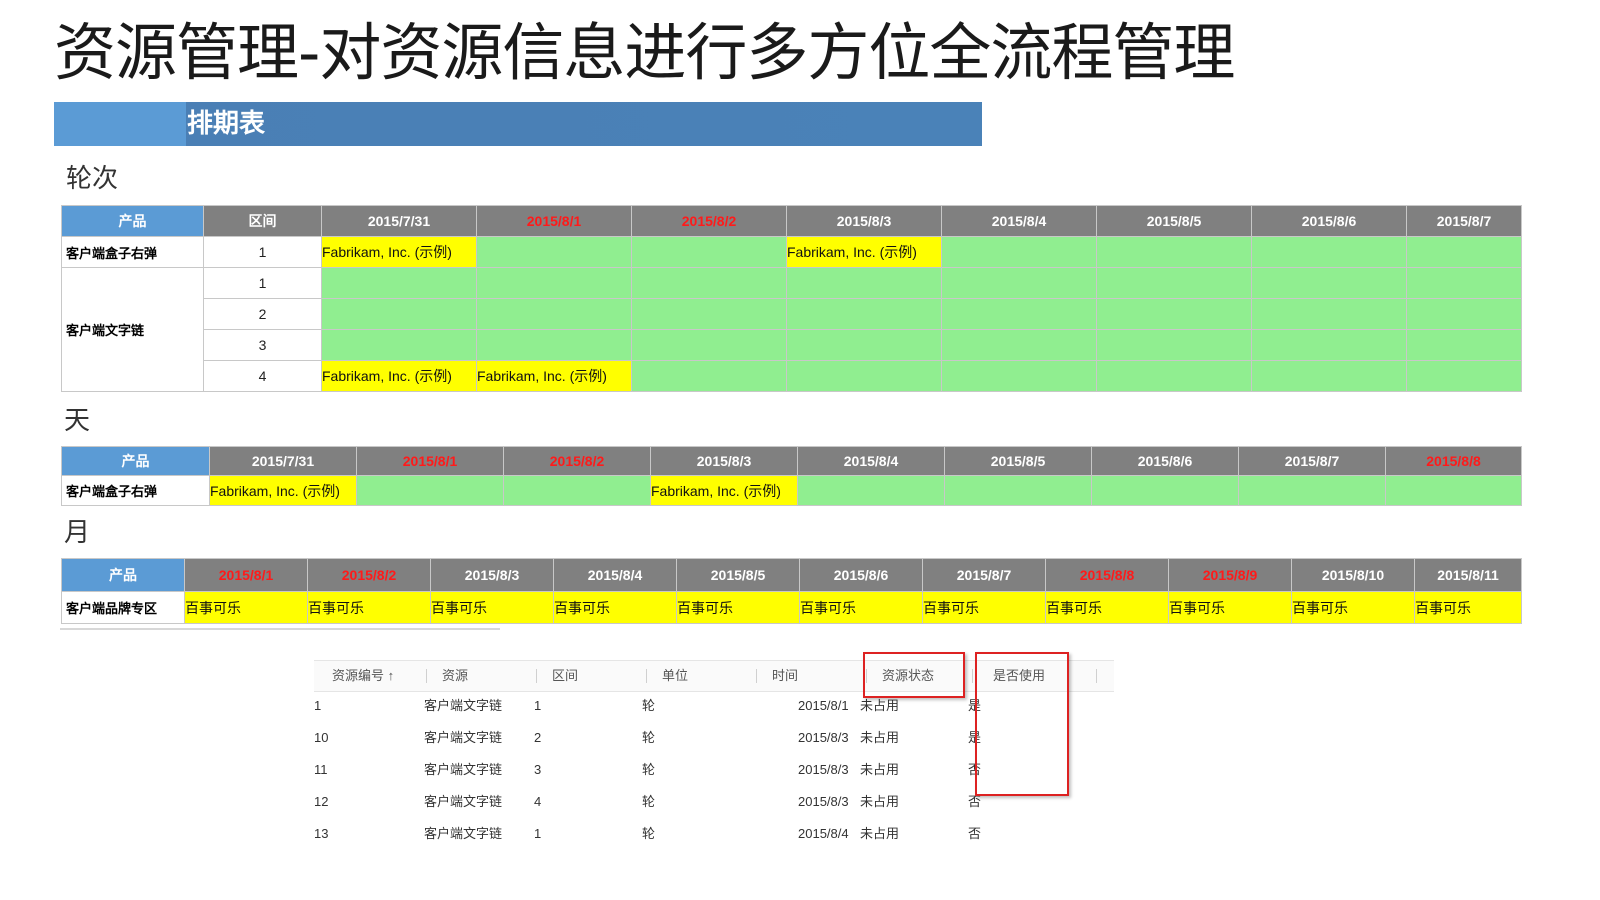 This screenshot has height=900, width=1600. What do you see at coordinates (455, 676) in the screenshot?
I see `list-header-cell: 资源` at bounding box center [455, 676].